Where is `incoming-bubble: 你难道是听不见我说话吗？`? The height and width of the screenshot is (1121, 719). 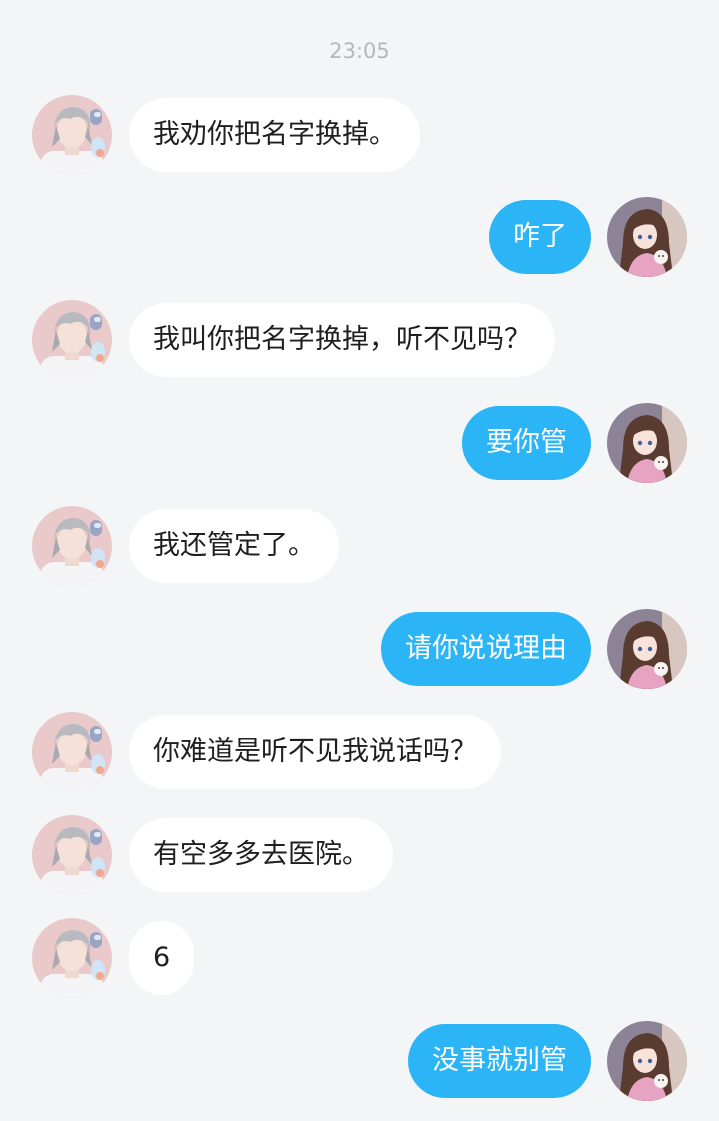
incoming-bubble: 你难道是听不见我说话吗？ is located at coordinates (315, 752).